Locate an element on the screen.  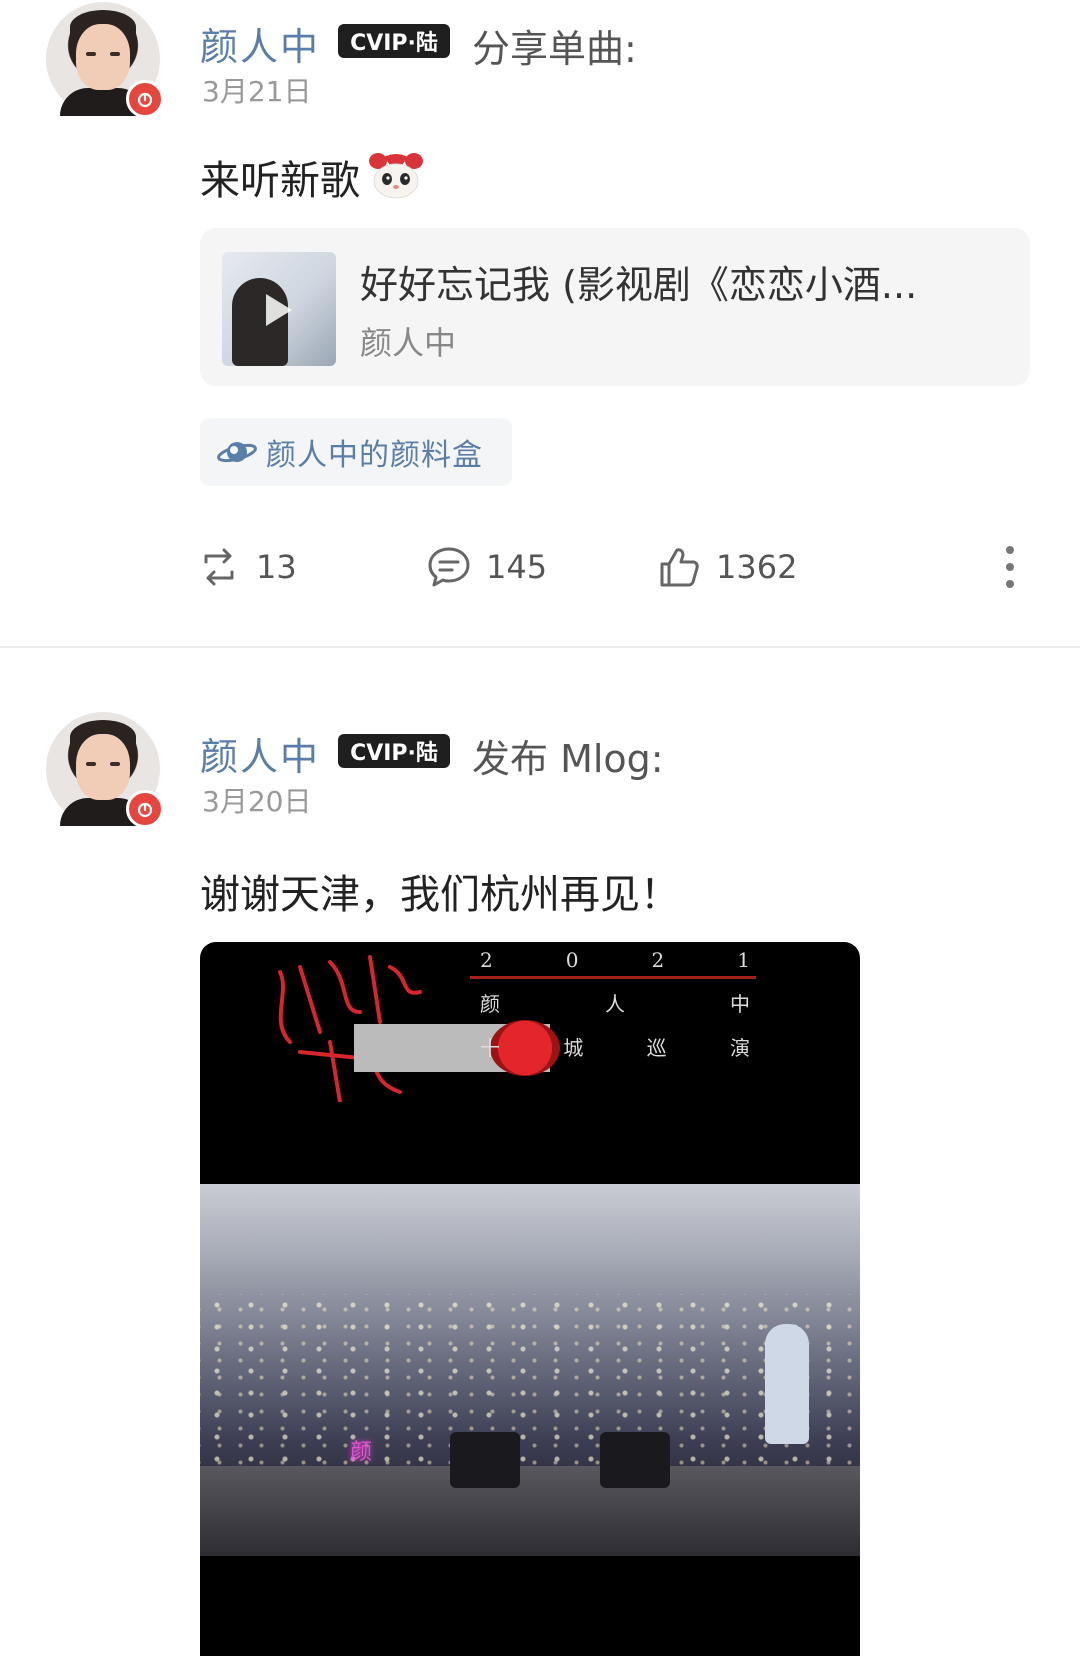
mlog-name-char: 中 is located at coordinates (740, 1004).